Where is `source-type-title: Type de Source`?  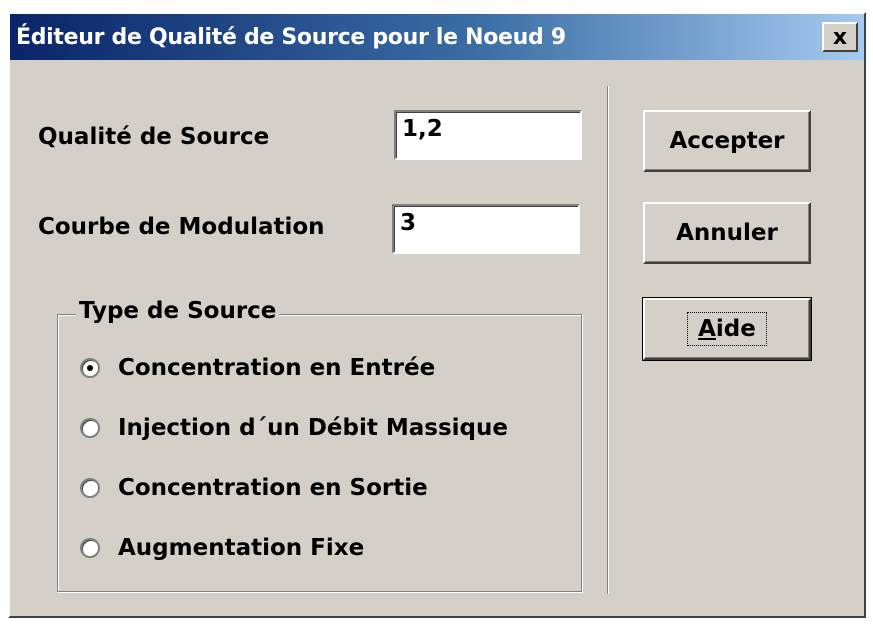 source-type-title: Type de Source is located at coordinates (178, 311).